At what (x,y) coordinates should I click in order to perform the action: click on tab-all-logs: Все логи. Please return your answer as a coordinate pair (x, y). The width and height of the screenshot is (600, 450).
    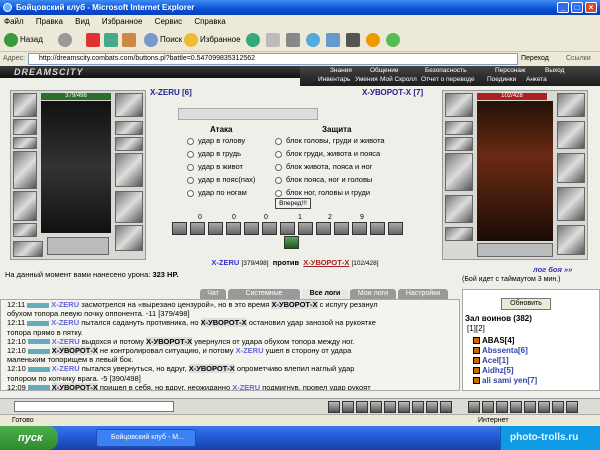
    Looking at the image, I should click on (325, 294).